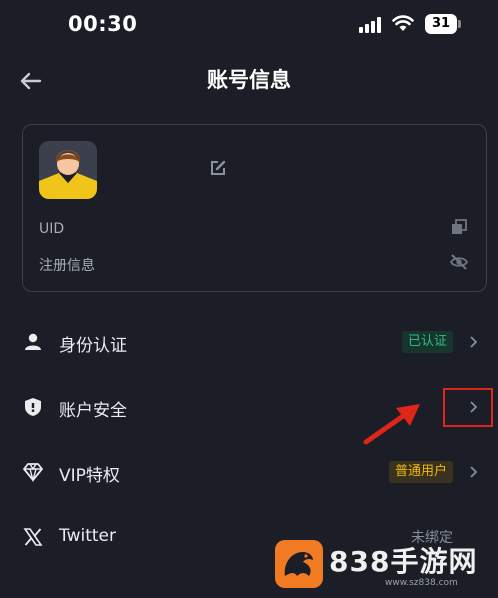  Describe the element at coordinates (249, 342) in the screenshot. I see `menu-item-identity-verification: 身份认证 已认证` at that location.